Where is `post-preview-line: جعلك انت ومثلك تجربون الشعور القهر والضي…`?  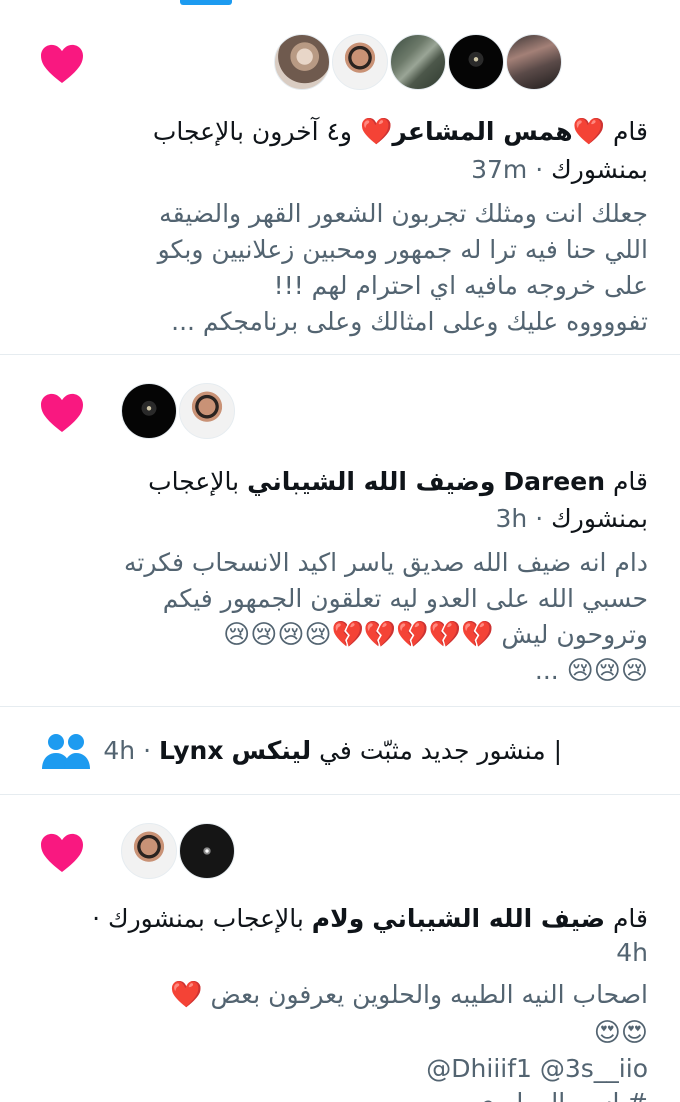 post-preview-line: جعلك انت ومثلك تجربون الشعور القهر والضي… is located at coordinates (403, 213).